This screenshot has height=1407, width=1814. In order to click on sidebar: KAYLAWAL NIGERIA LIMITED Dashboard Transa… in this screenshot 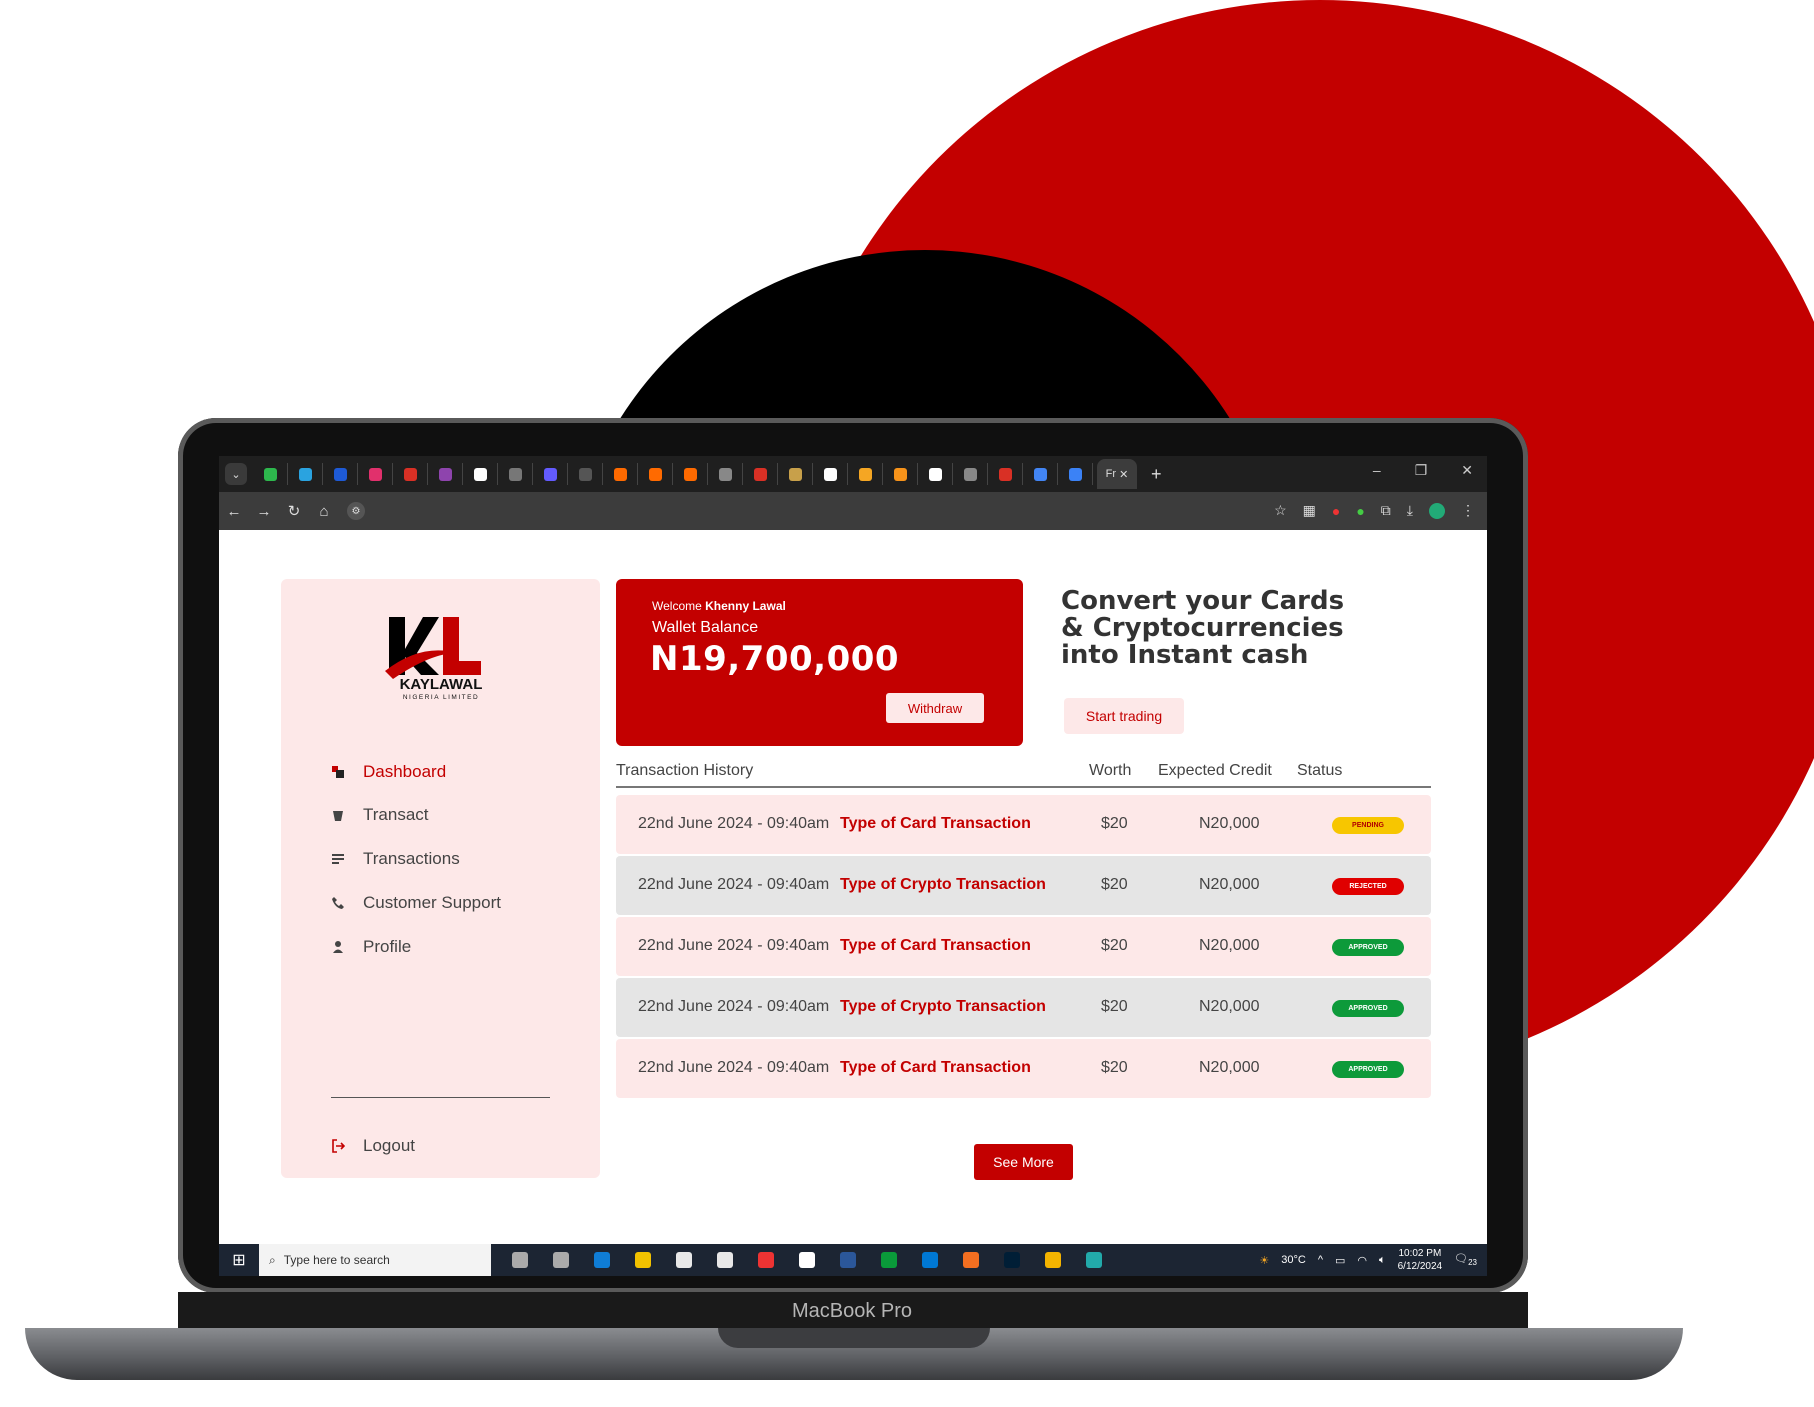, I will do `click(440, 878)`.